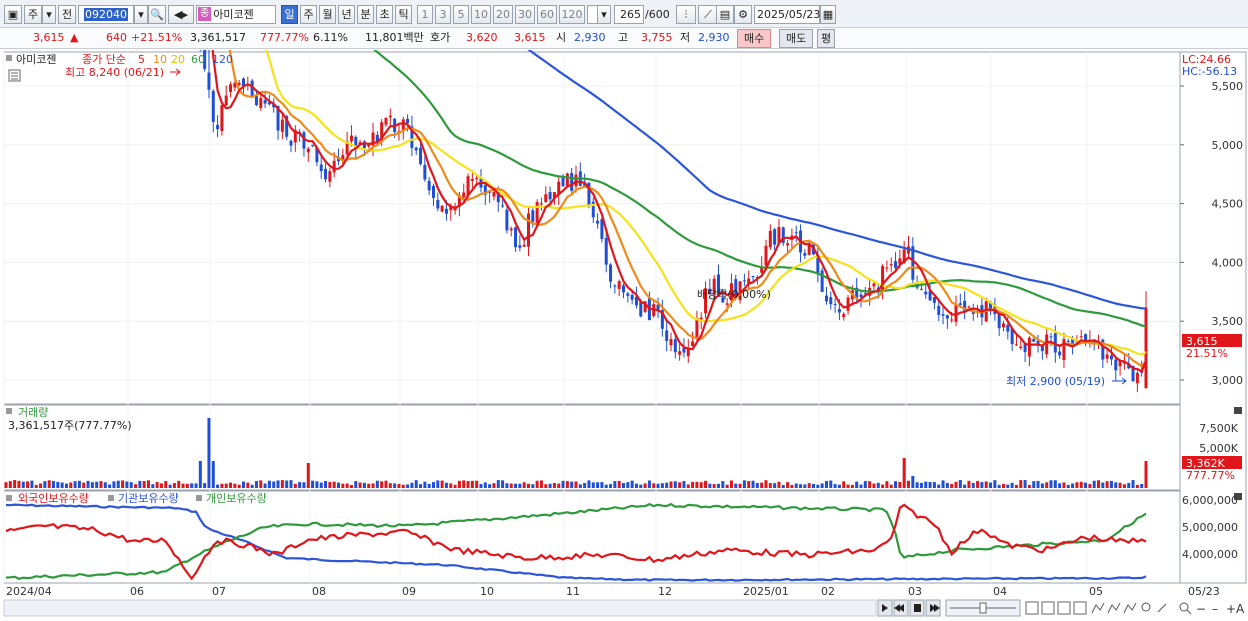 The height and width of the screenshot is (621, 1248). What do you see at coordinates (503, 14) in the screenshot?
I see `interval-20: 20` at bounding box center [503, 14].